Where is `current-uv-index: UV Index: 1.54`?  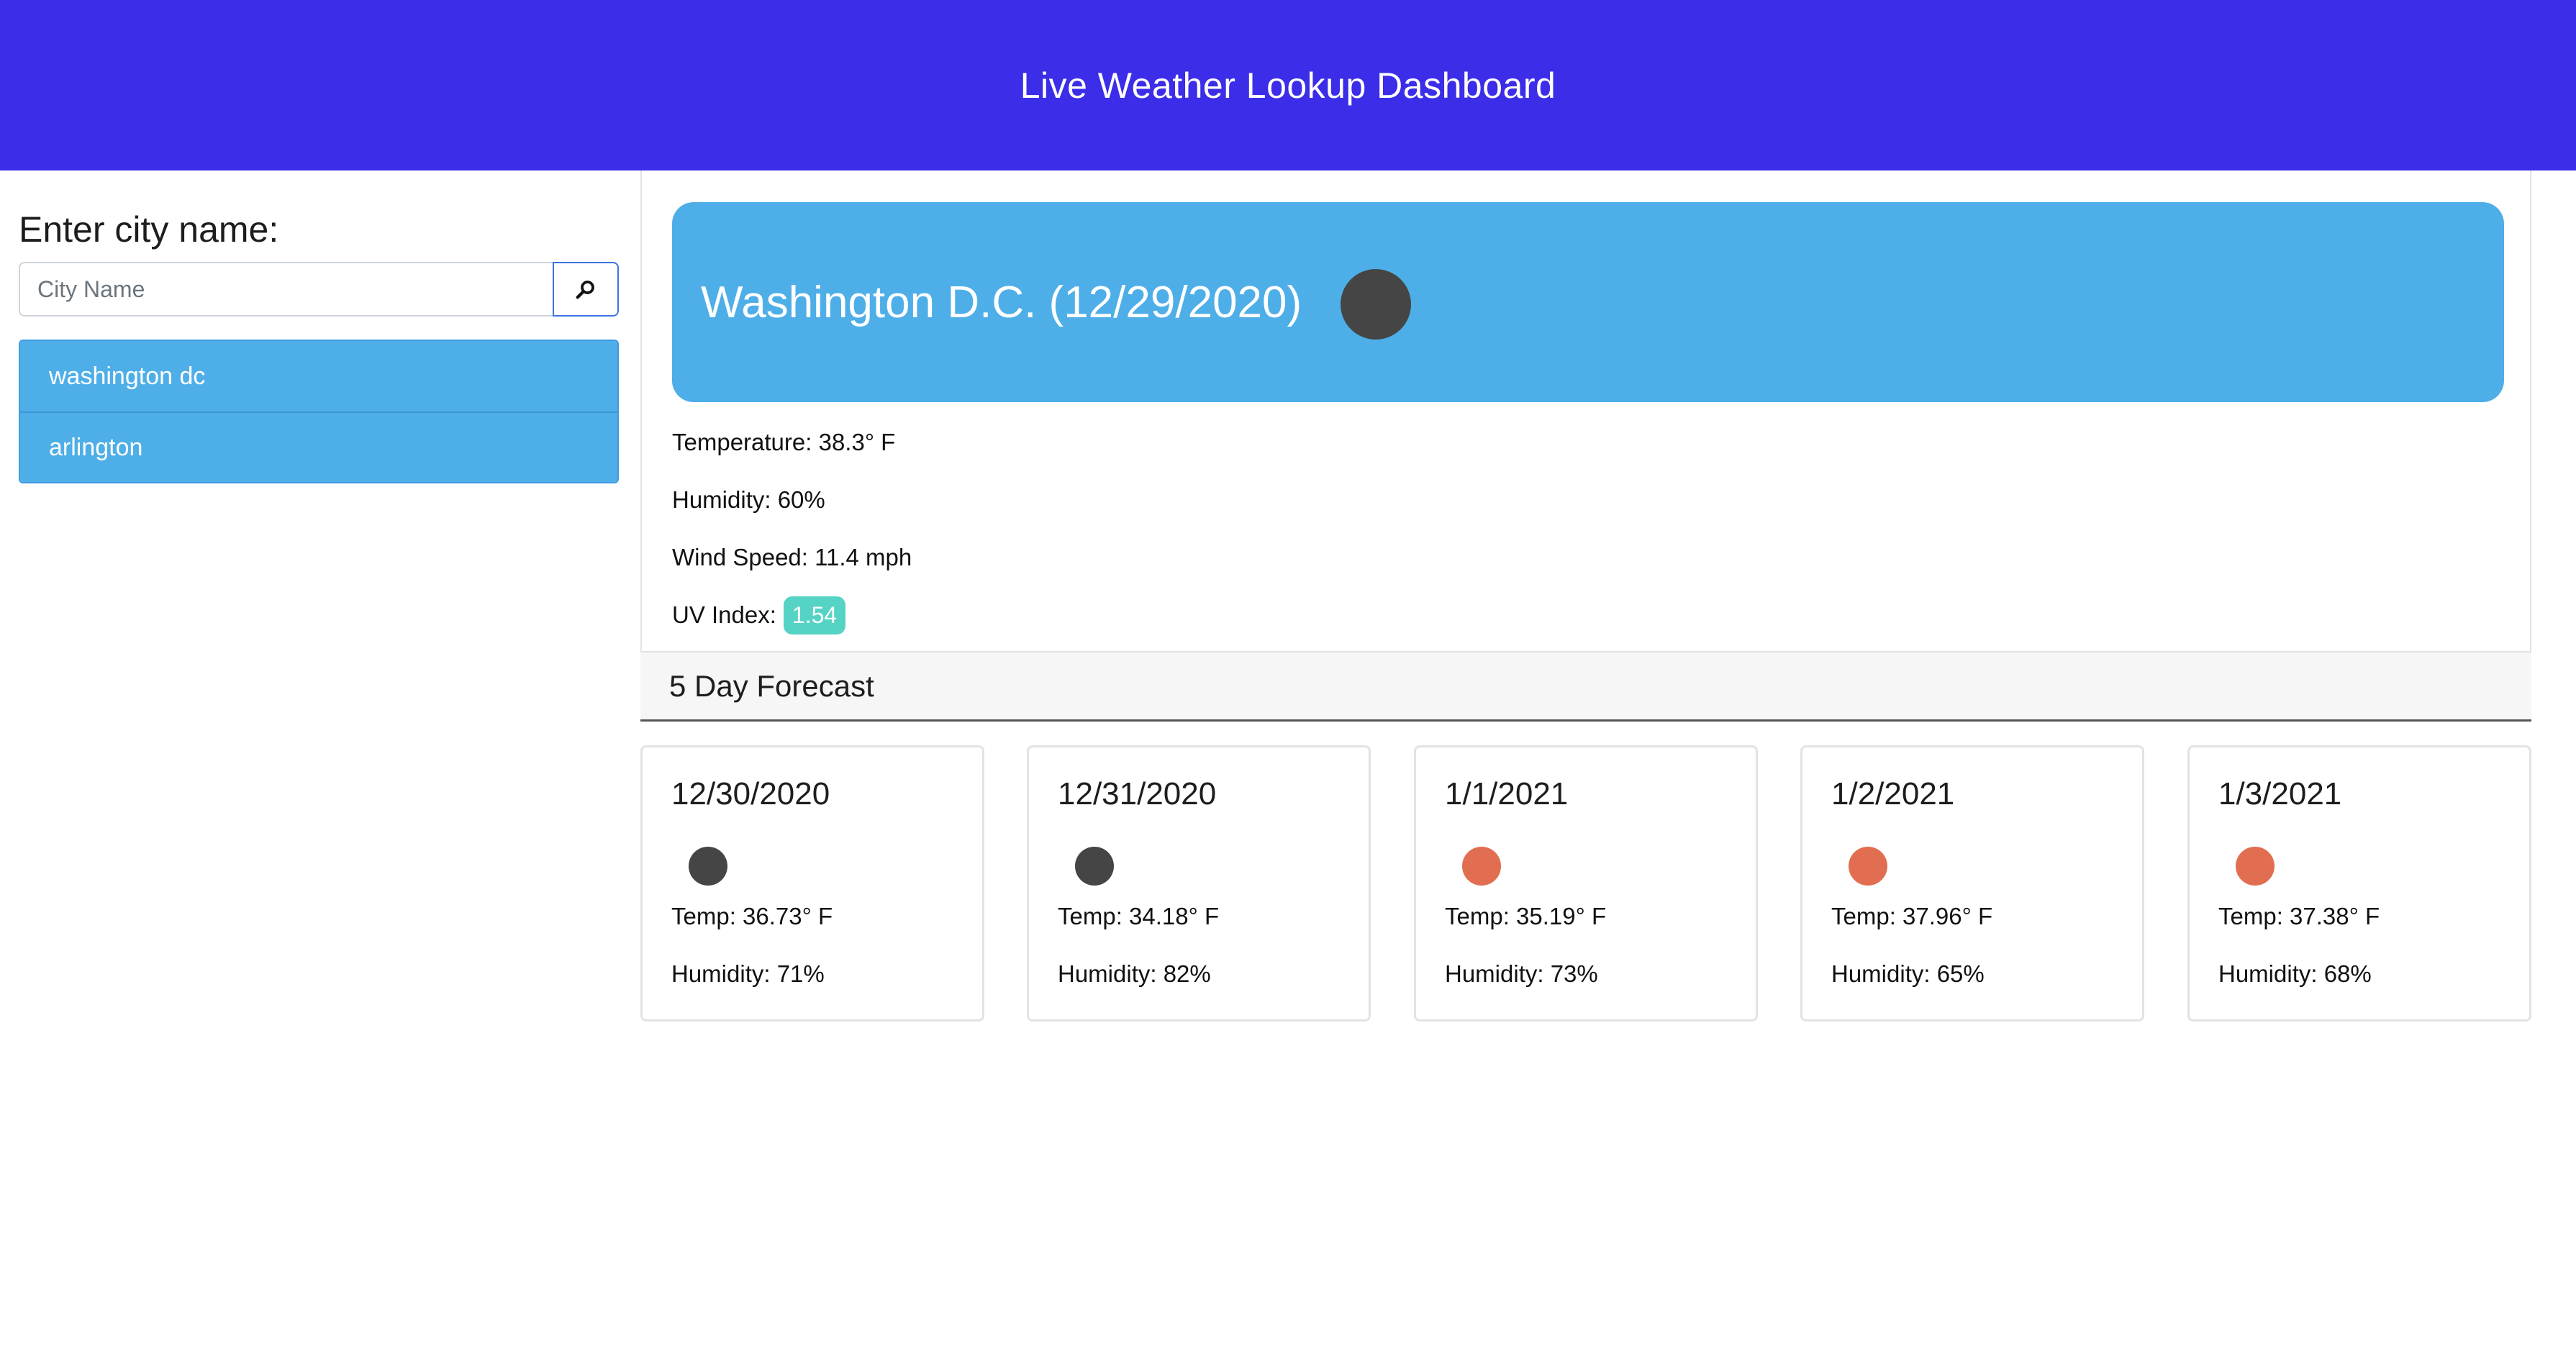
current-uv-index: UV Index: 1.54 is located at coordinates (792, 615).